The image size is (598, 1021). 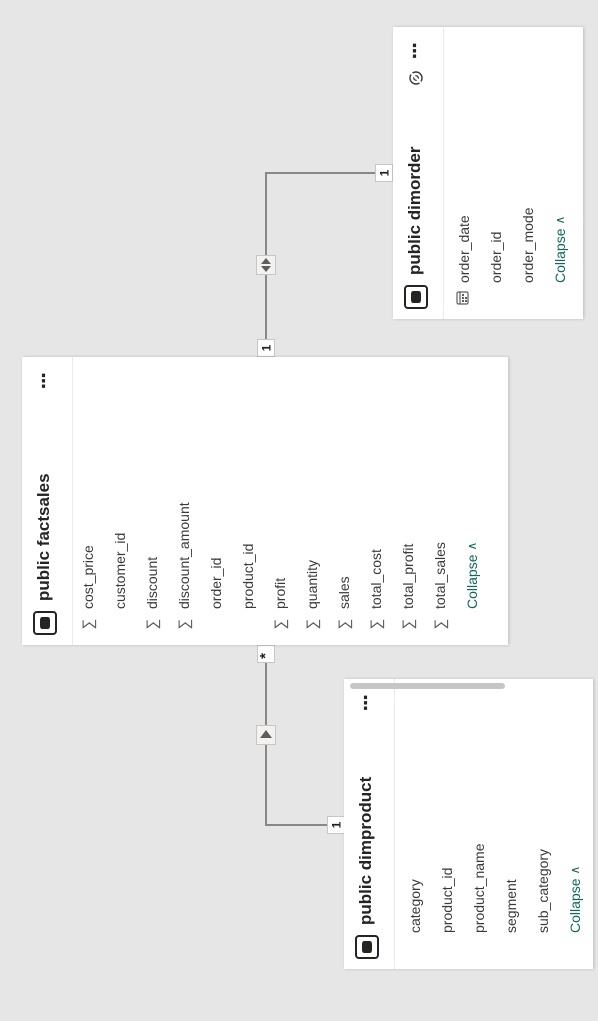 What do you see at coordinates (120, 501) in the screenshot?
I see `field-row-customer-id: customer_id` at bounding box center [120, 501].